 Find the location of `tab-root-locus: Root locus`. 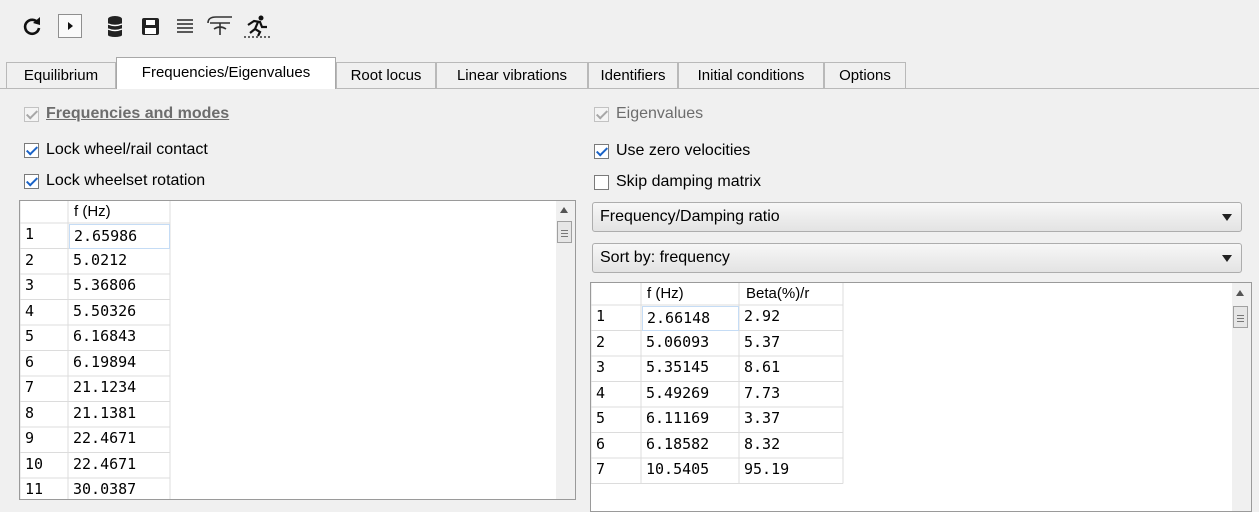

tab-root-locus: Root locus is located at coordinates (386, 75).